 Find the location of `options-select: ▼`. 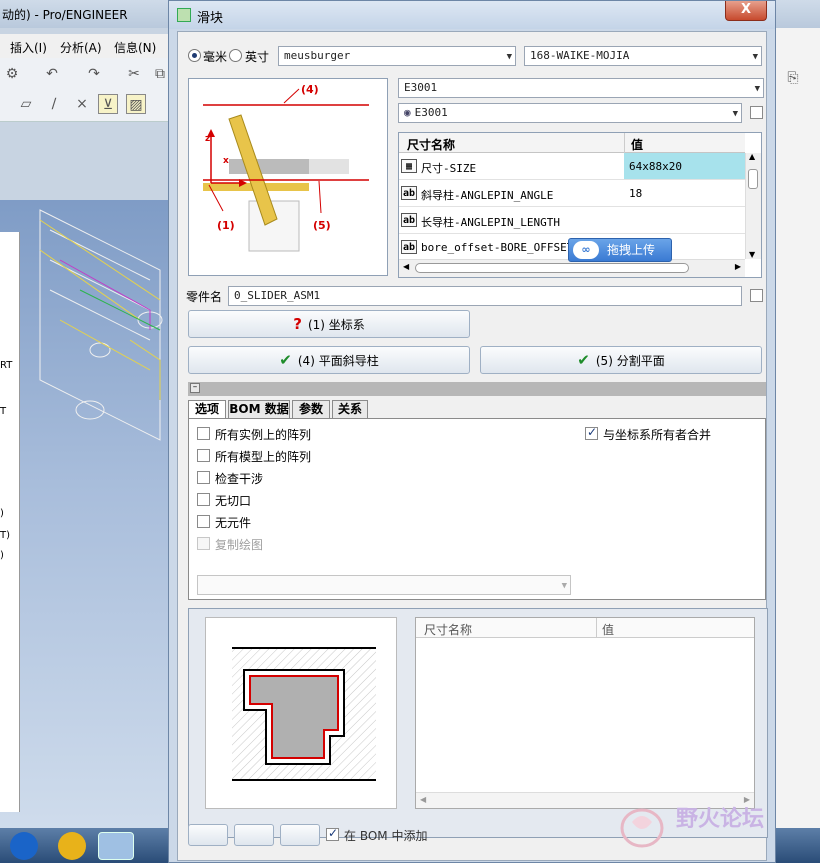

options-select: ▼ is located at coordinates (384, 585).